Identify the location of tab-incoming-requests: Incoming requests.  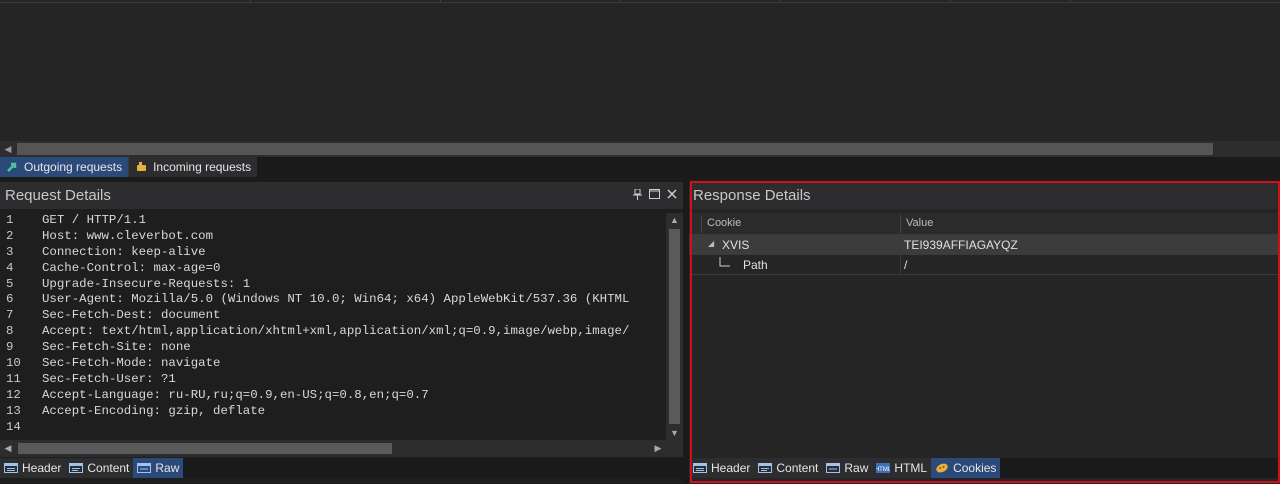
(193, 167).